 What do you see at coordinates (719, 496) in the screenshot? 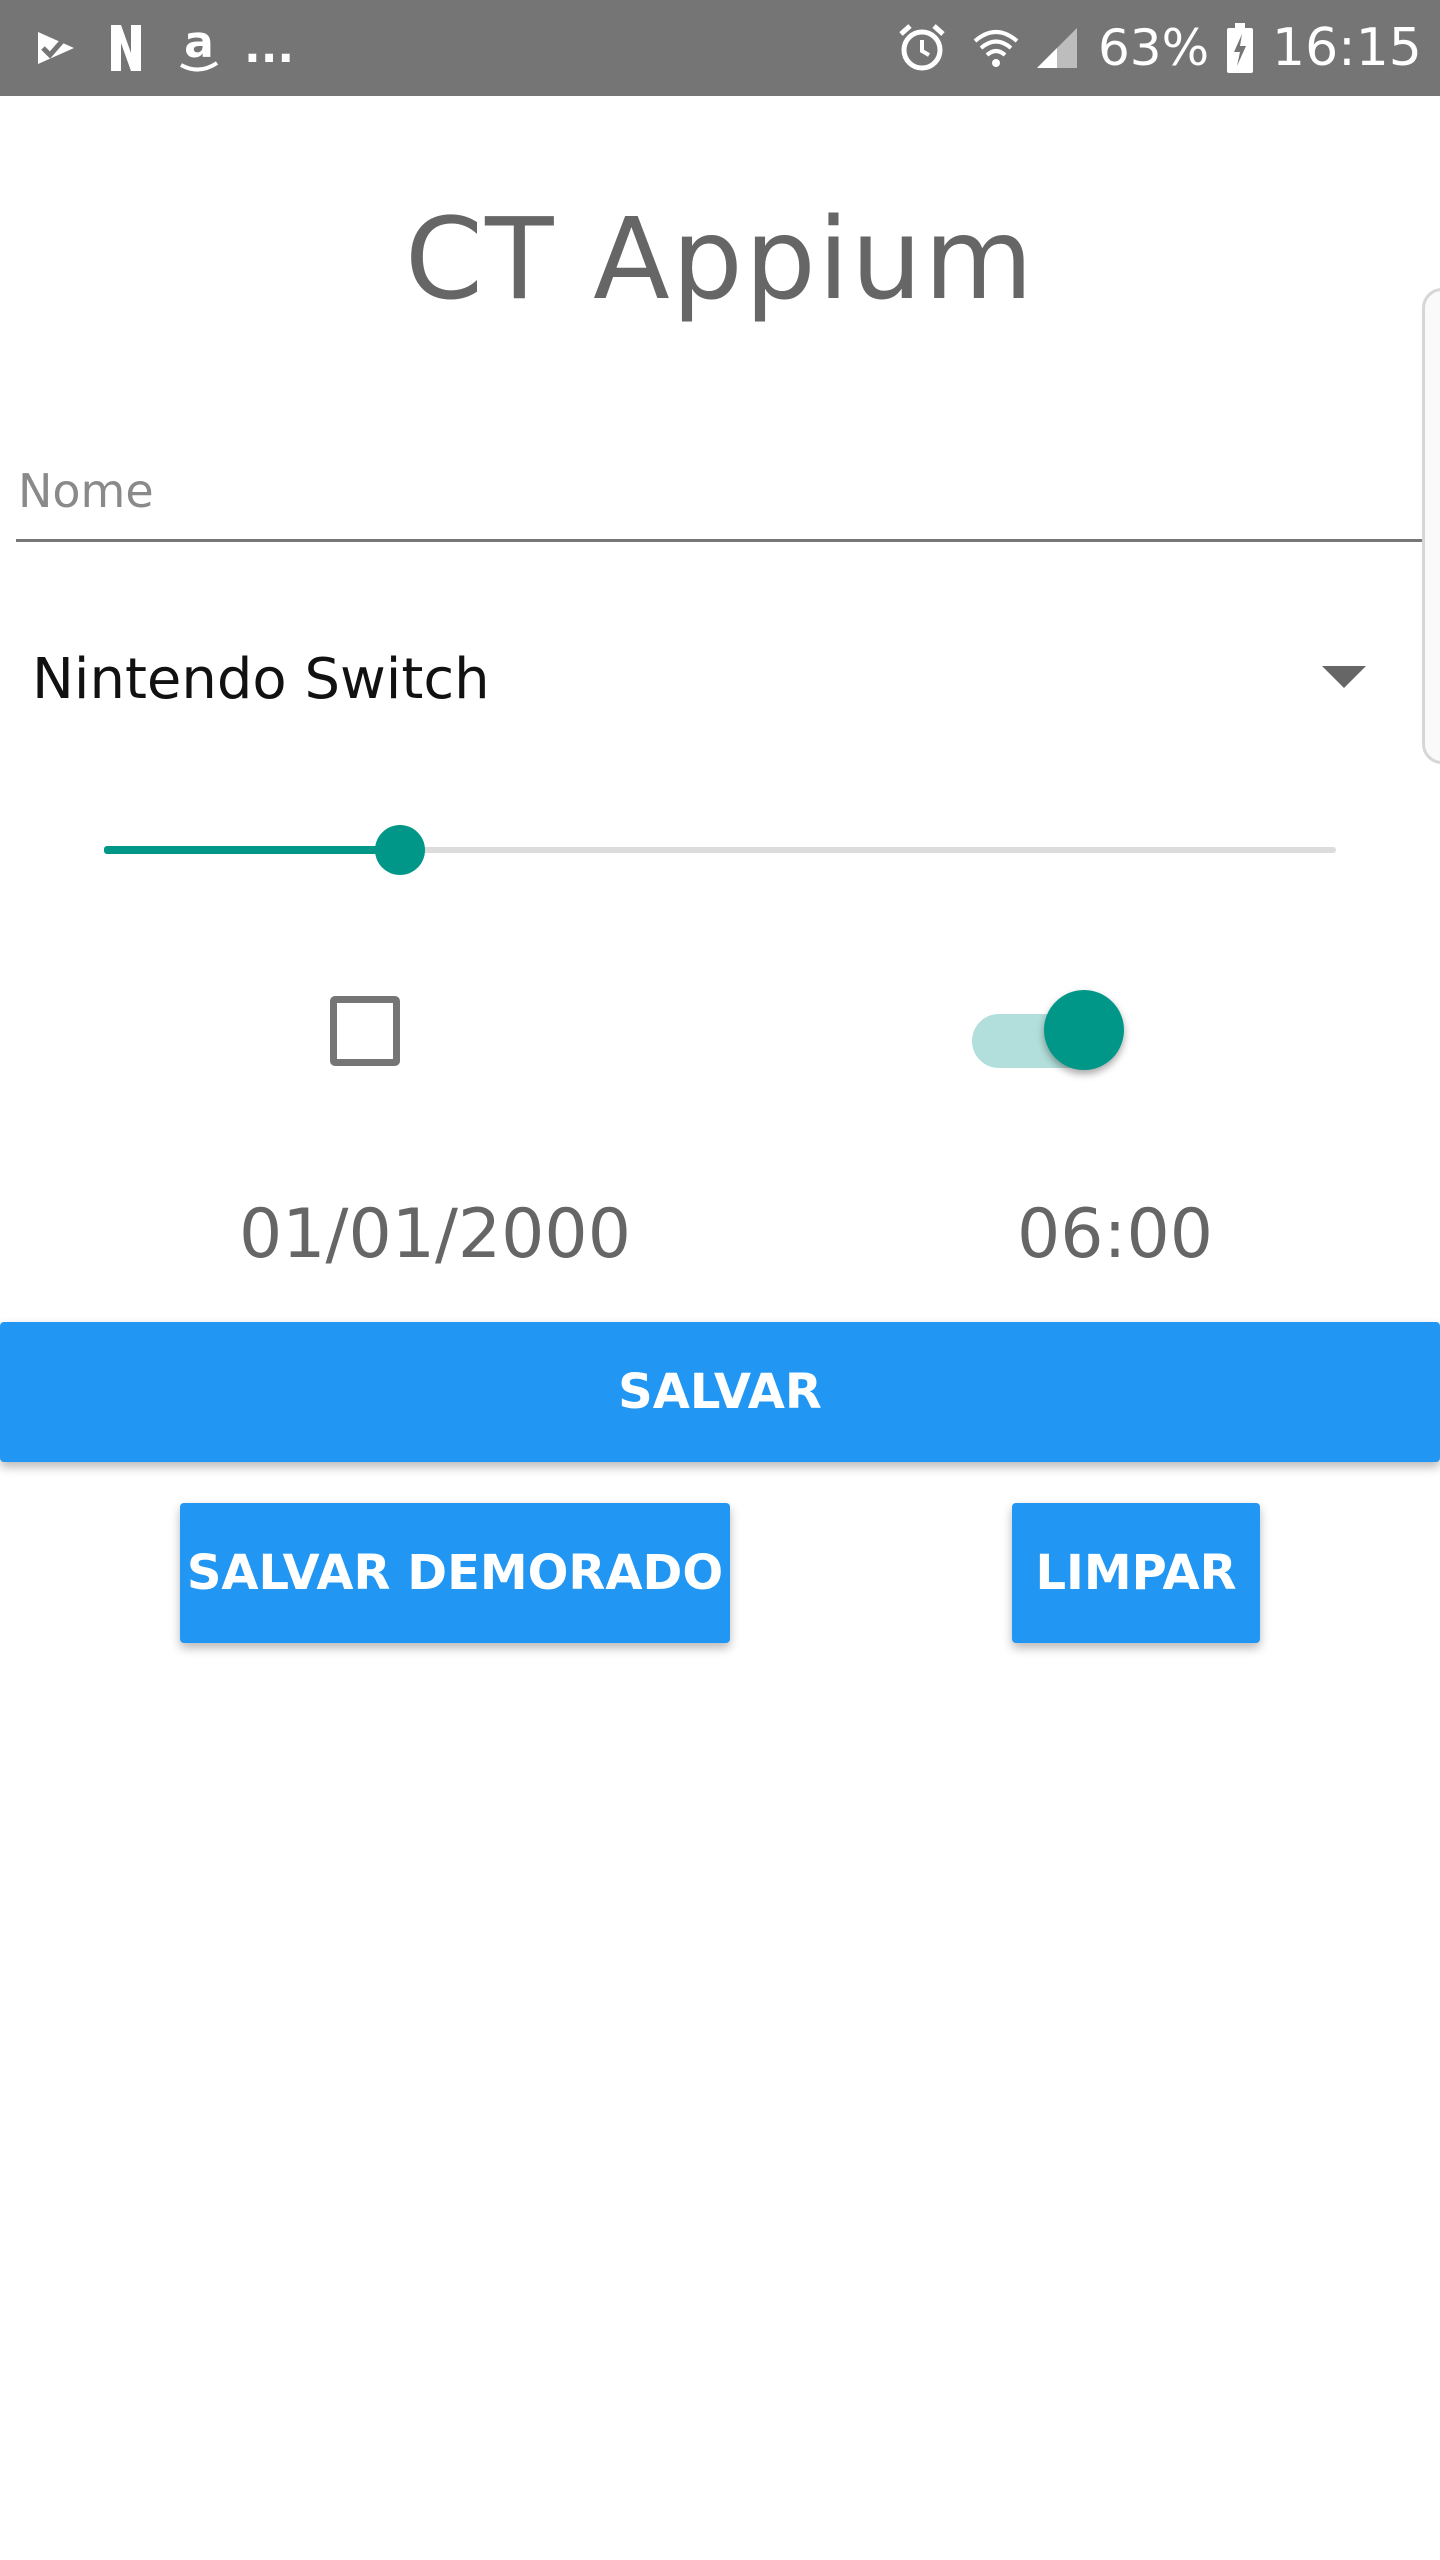
I see `name-input` at bounding box center [719, 496].